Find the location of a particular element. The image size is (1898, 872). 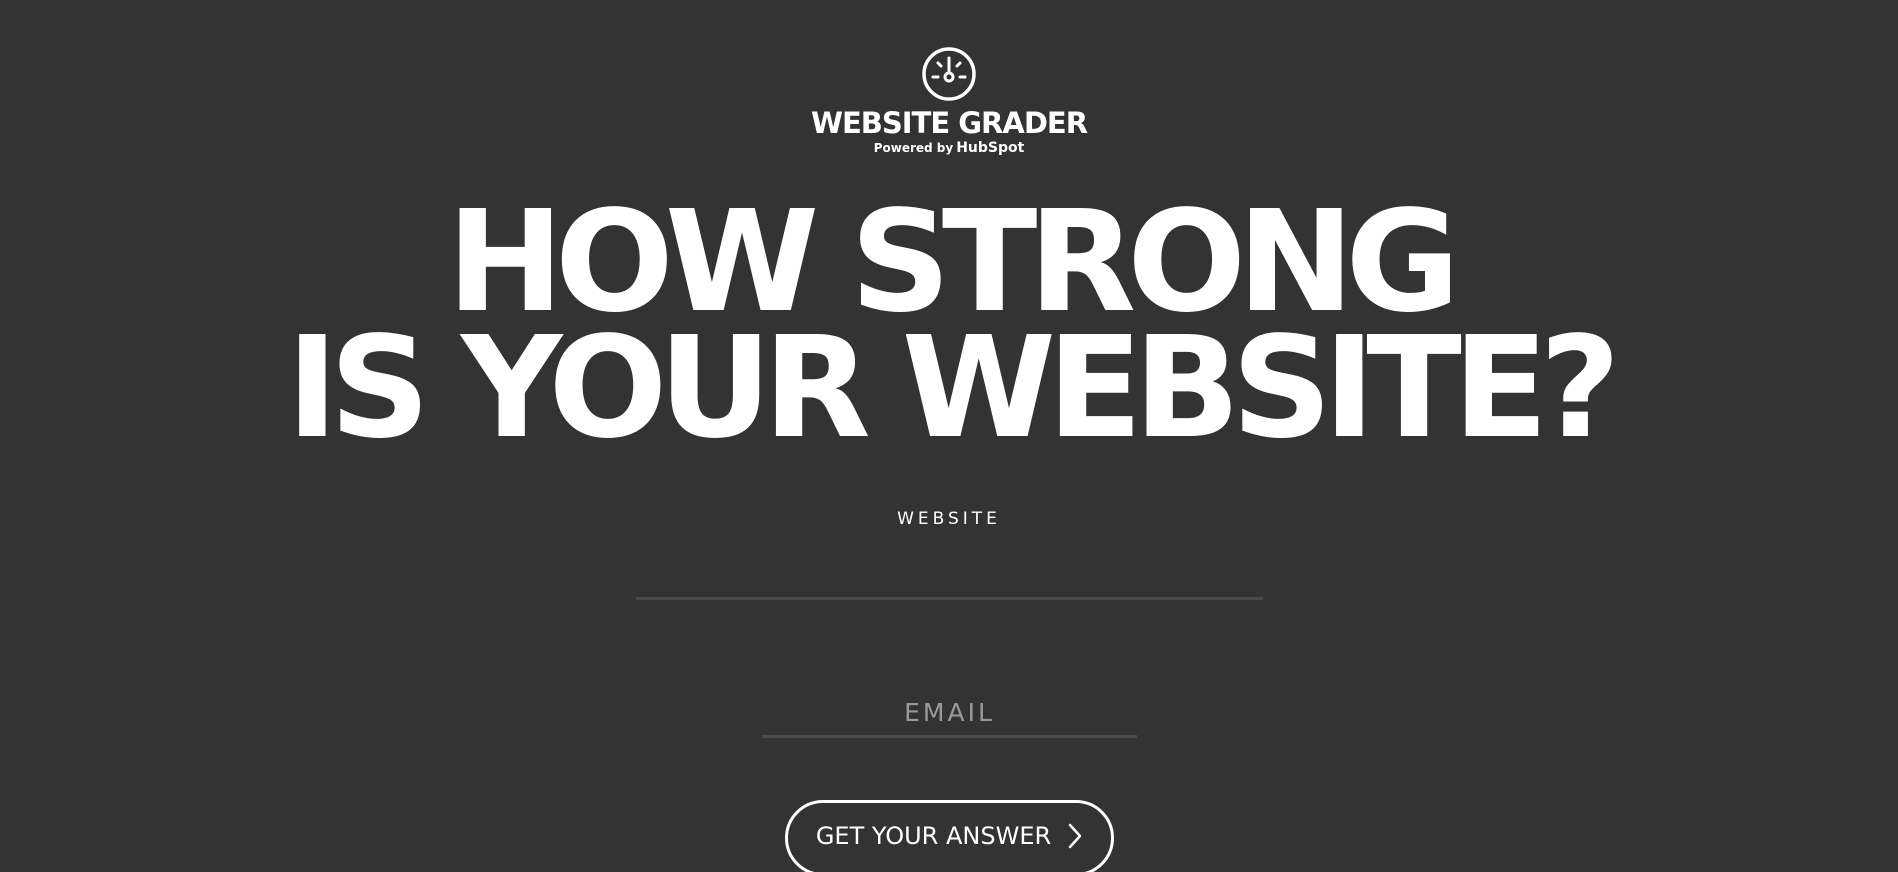

logo-title: WEBSITE GRADER is located at coordinates (949, 123).